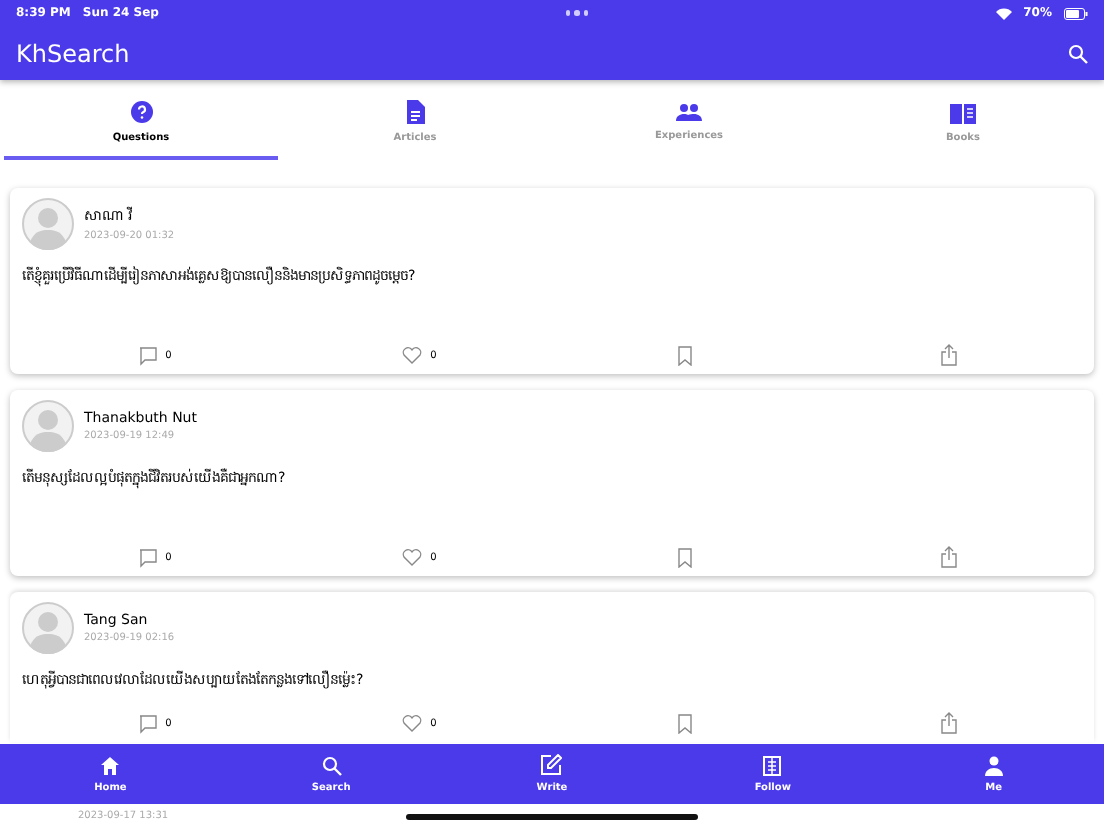 The image size is (1104, 828). Describe the element at coordinates (689, 112) in the screenshot. I see `people-icon` at that location.